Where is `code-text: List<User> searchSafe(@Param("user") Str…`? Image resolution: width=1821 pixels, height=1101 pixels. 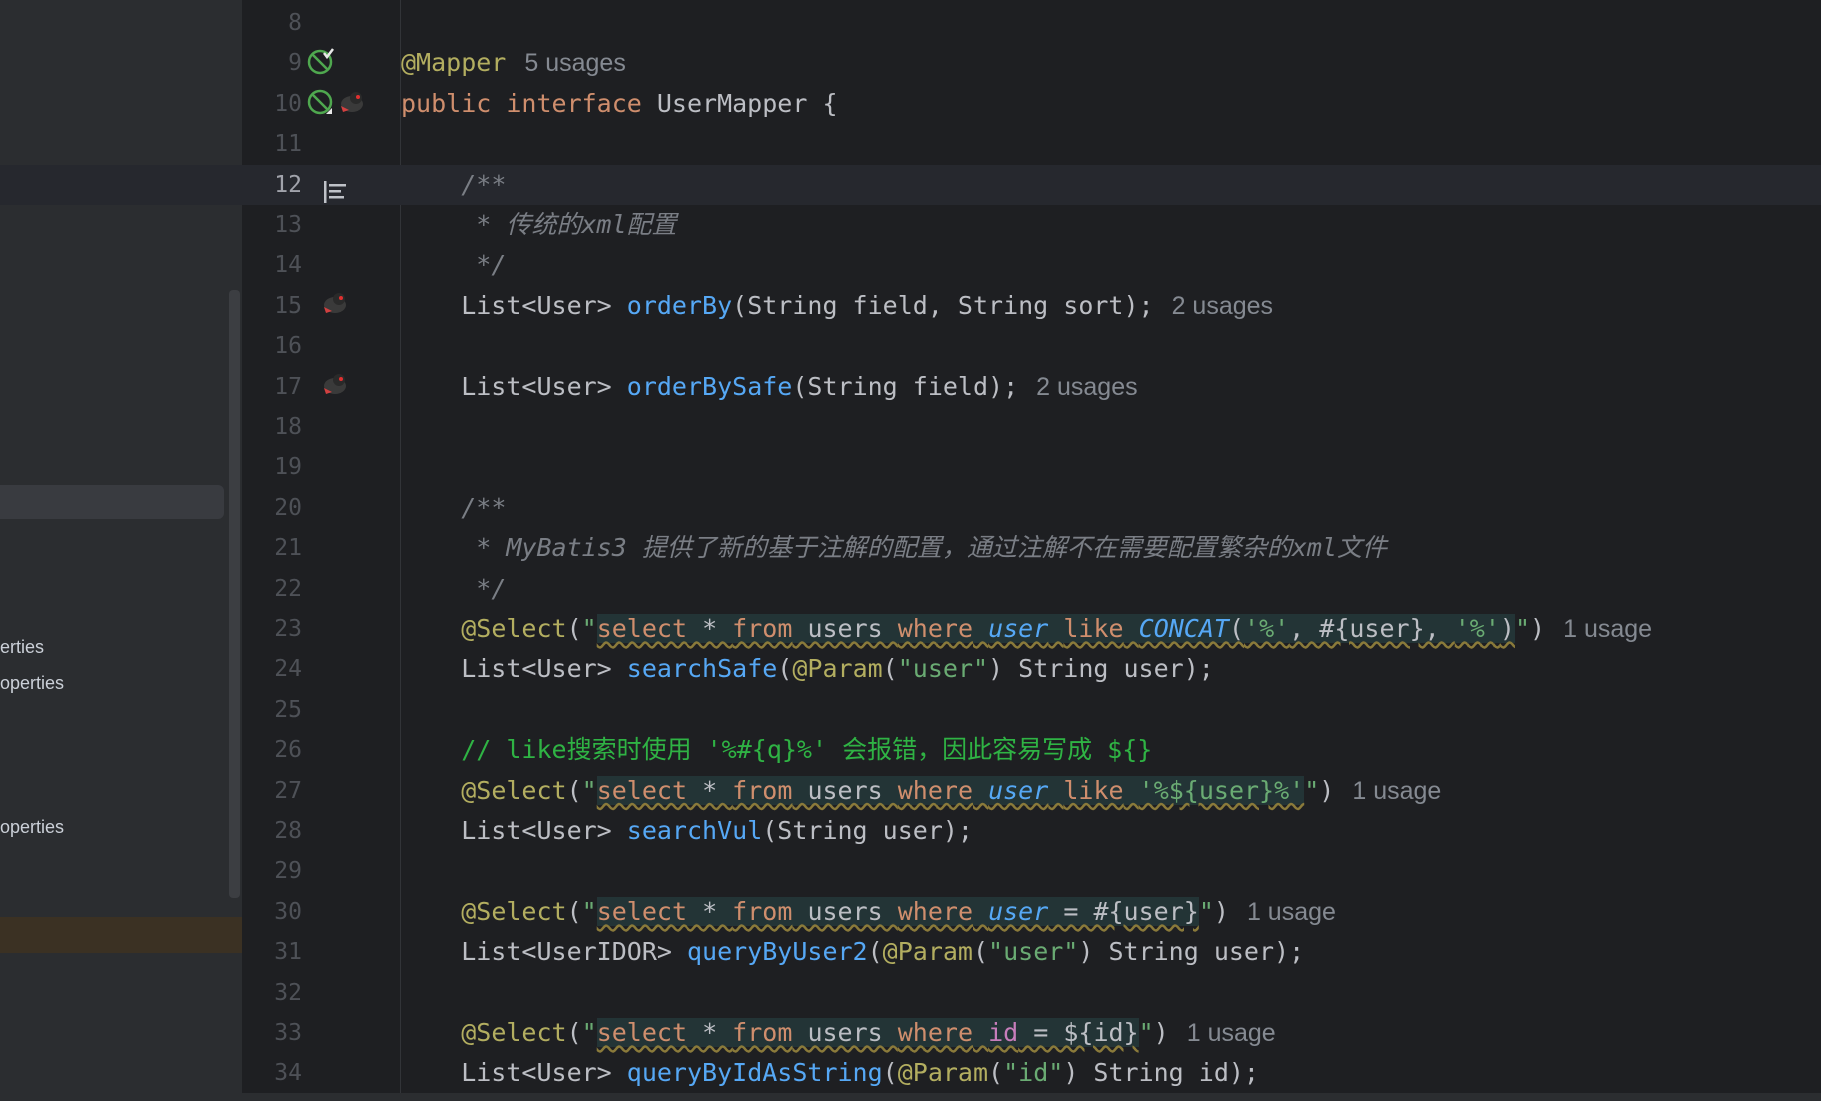
code-text: List<User> searchSafe(@Param("user") Str… is located at coordinates (807, 669).